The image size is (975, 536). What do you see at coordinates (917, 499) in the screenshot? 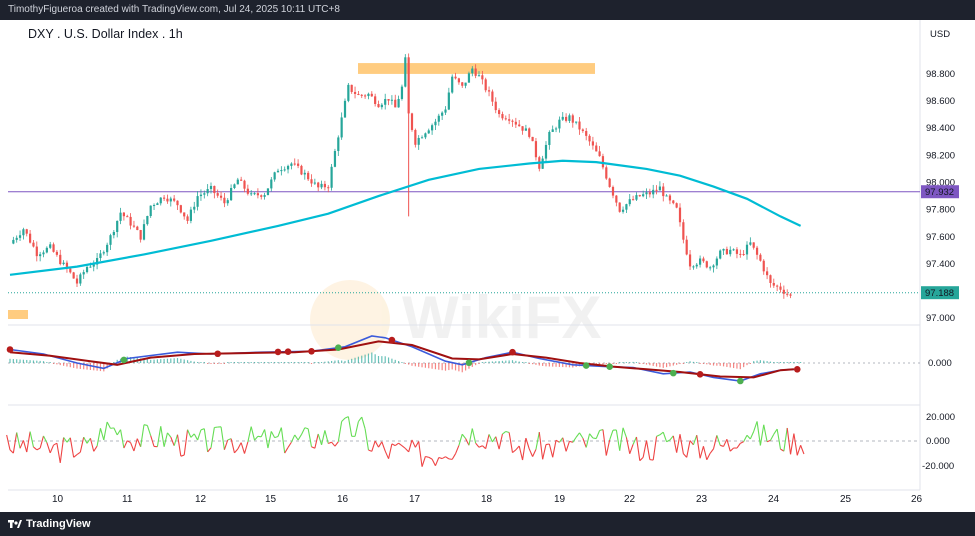
I see `time-tick-label: 26` at bounding box center [917, 499].